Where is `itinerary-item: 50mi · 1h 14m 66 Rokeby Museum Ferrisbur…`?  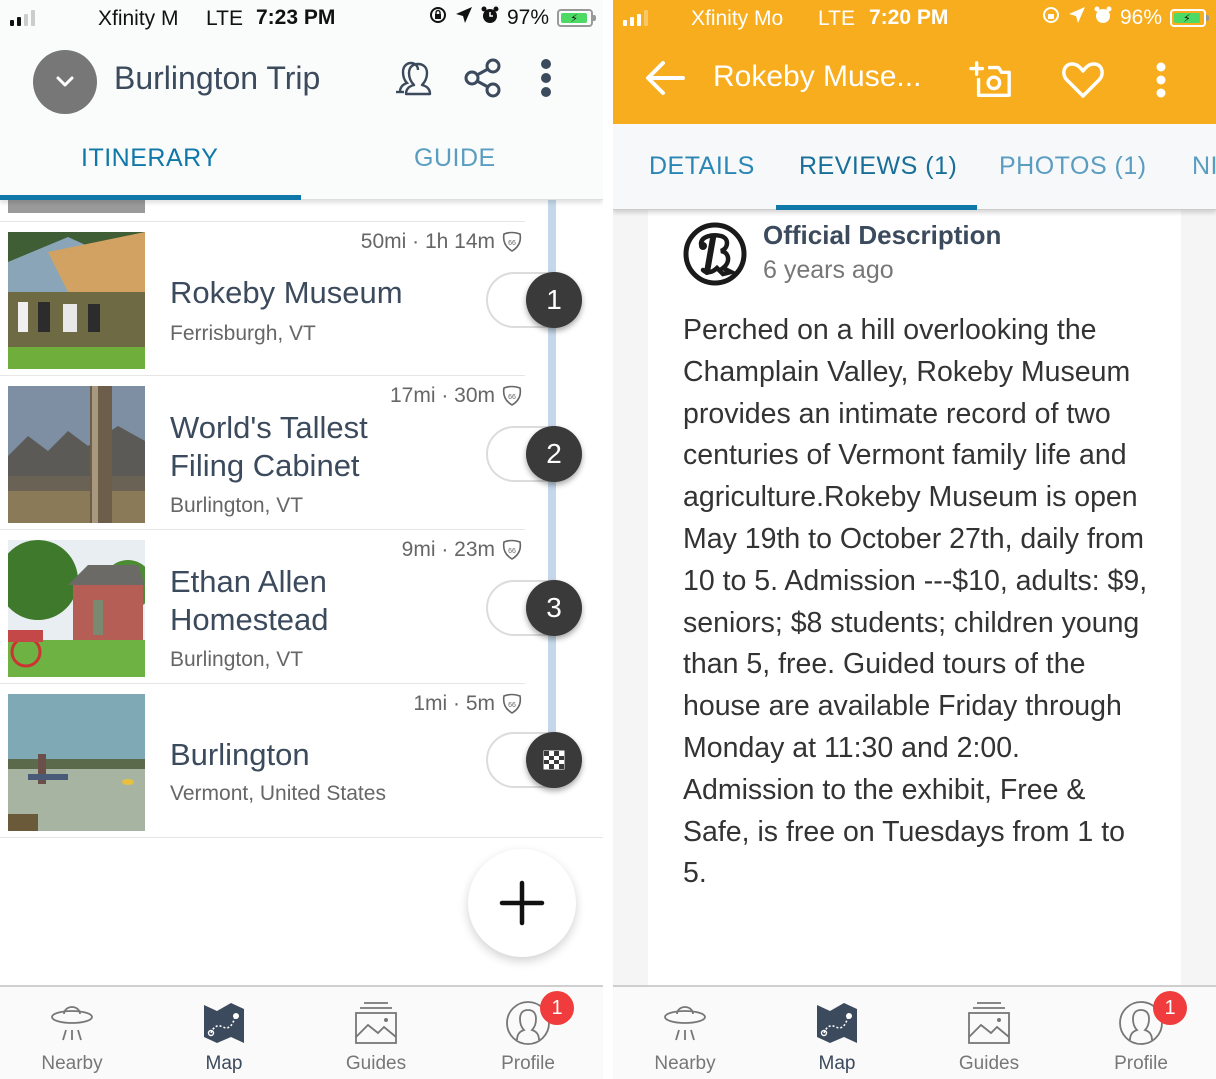 itinerary-item: 50mi · 1h 14m 66 Rokeby Museum Ferrisbur… is located at coordinates (301, 299).